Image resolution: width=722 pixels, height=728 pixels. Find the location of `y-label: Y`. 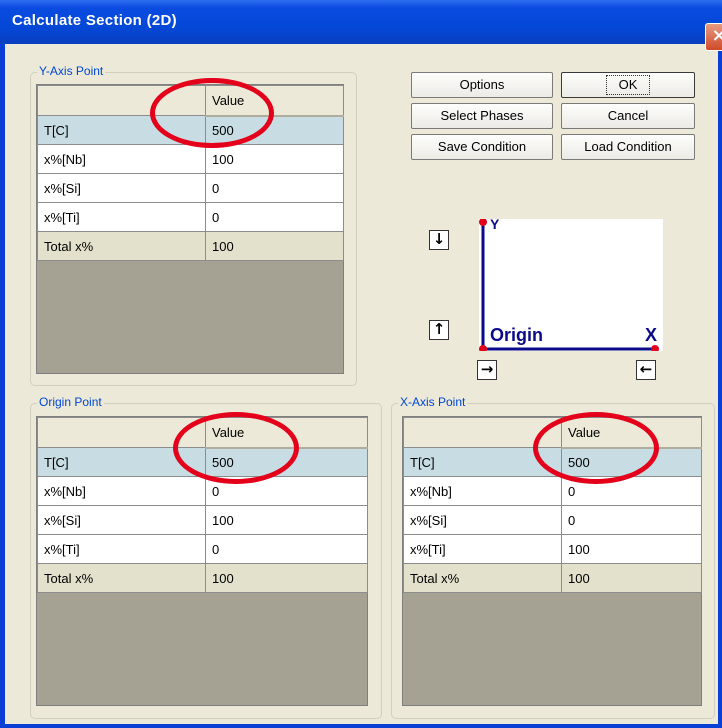

y-label: Y is located at coordinates (495, 224).